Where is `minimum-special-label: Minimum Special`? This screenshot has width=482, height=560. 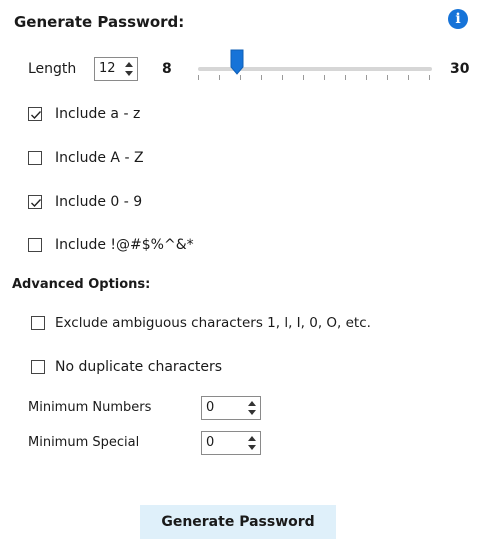 minimum-special-label: Minimum Special is located at coordinates (84, 442).